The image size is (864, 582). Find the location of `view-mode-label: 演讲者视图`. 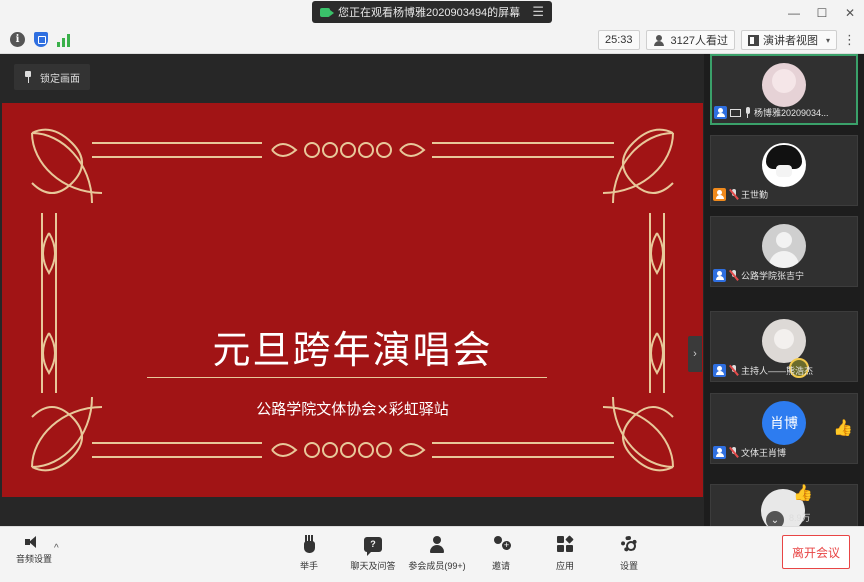

view-mode-label: 演讲者视图 is located at coordinates (790, 41).